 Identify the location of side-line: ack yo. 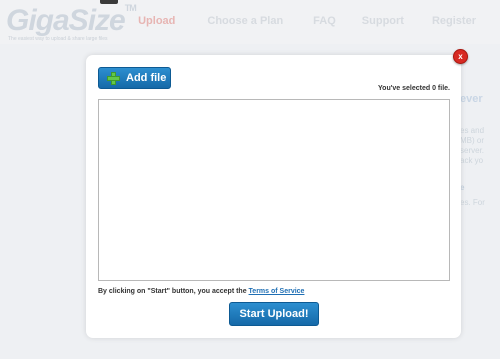
(472, 160).